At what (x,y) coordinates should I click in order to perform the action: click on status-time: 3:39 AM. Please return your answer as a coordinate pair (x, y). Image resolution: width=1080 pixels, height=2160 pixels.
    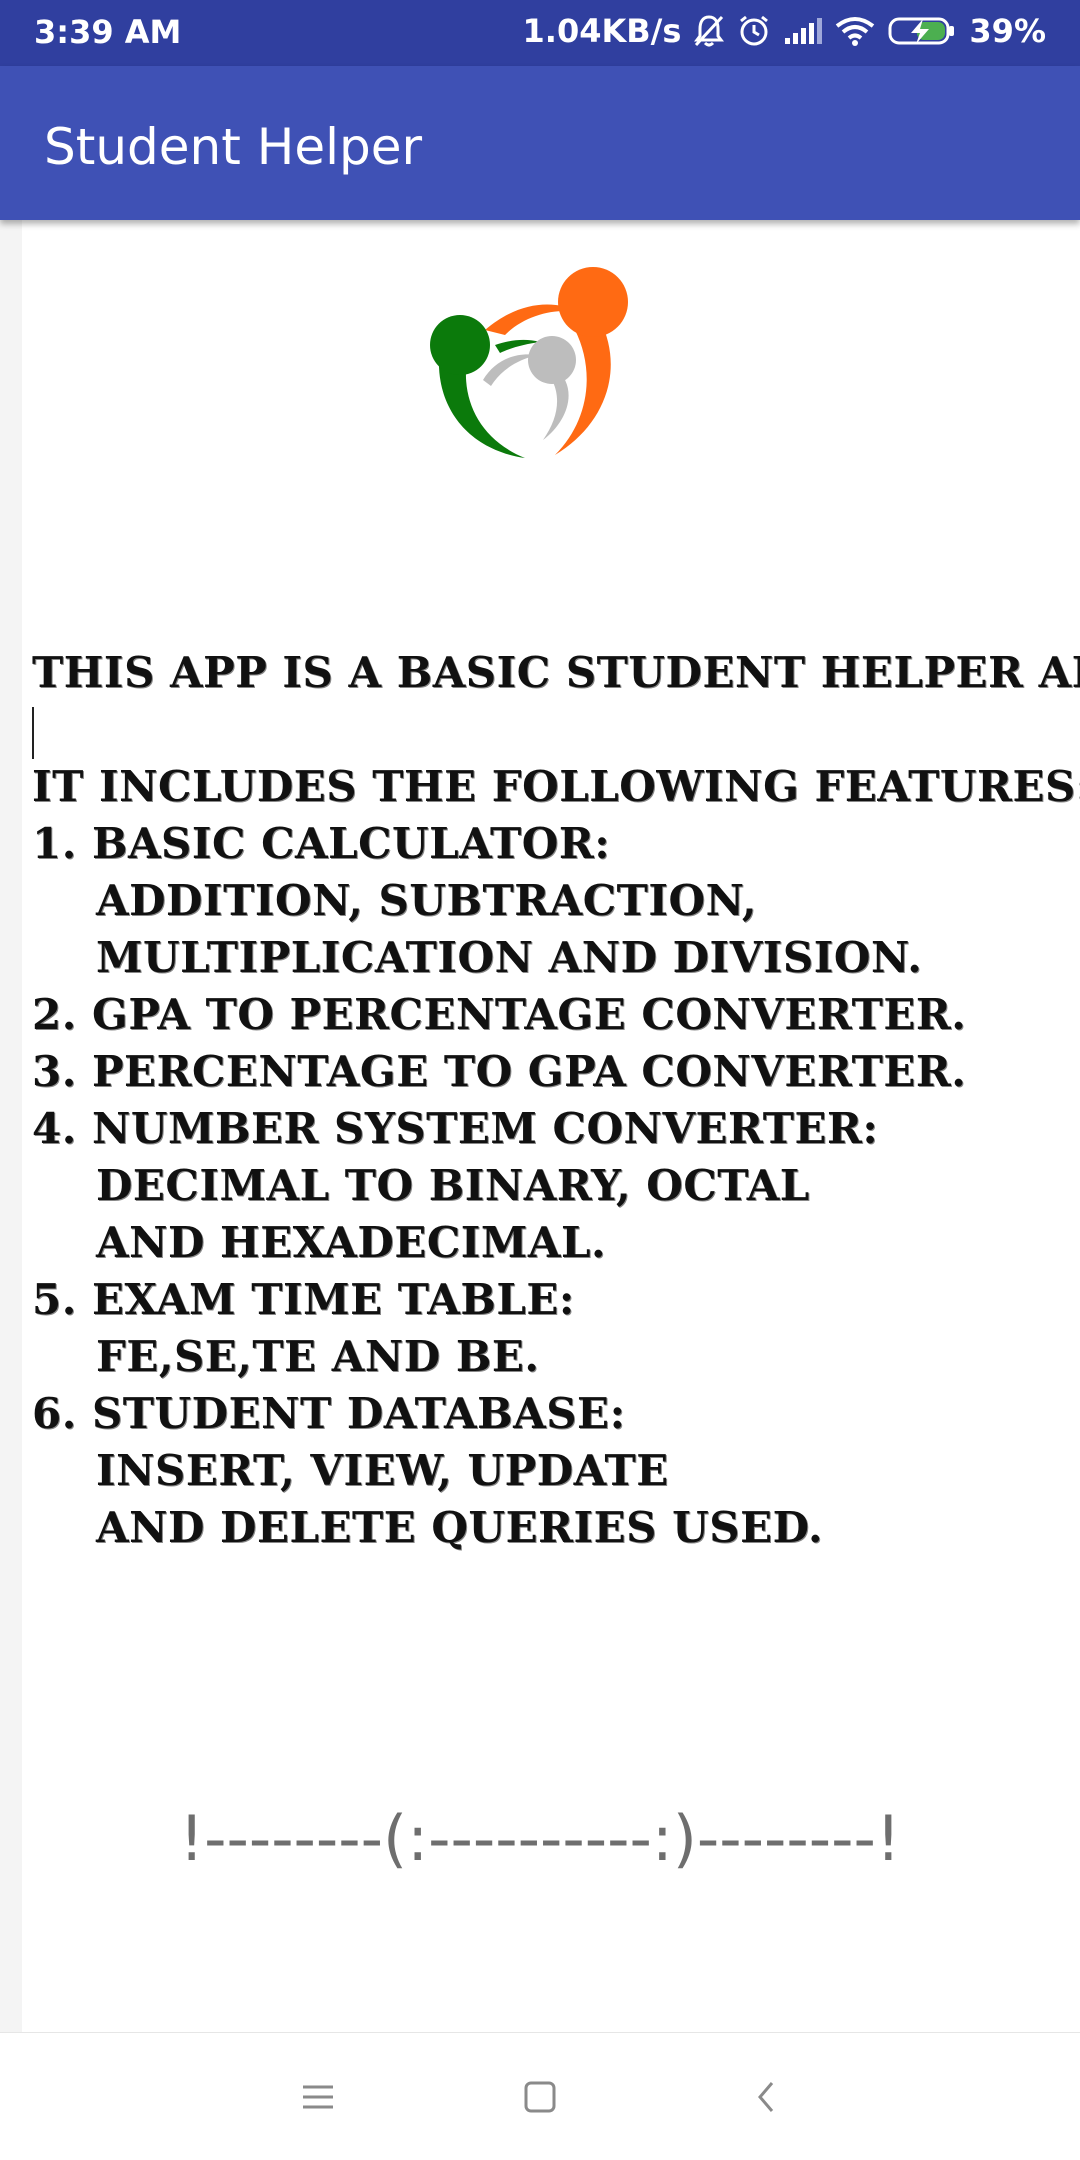
    Looking at the image, I should click on (108, 32).